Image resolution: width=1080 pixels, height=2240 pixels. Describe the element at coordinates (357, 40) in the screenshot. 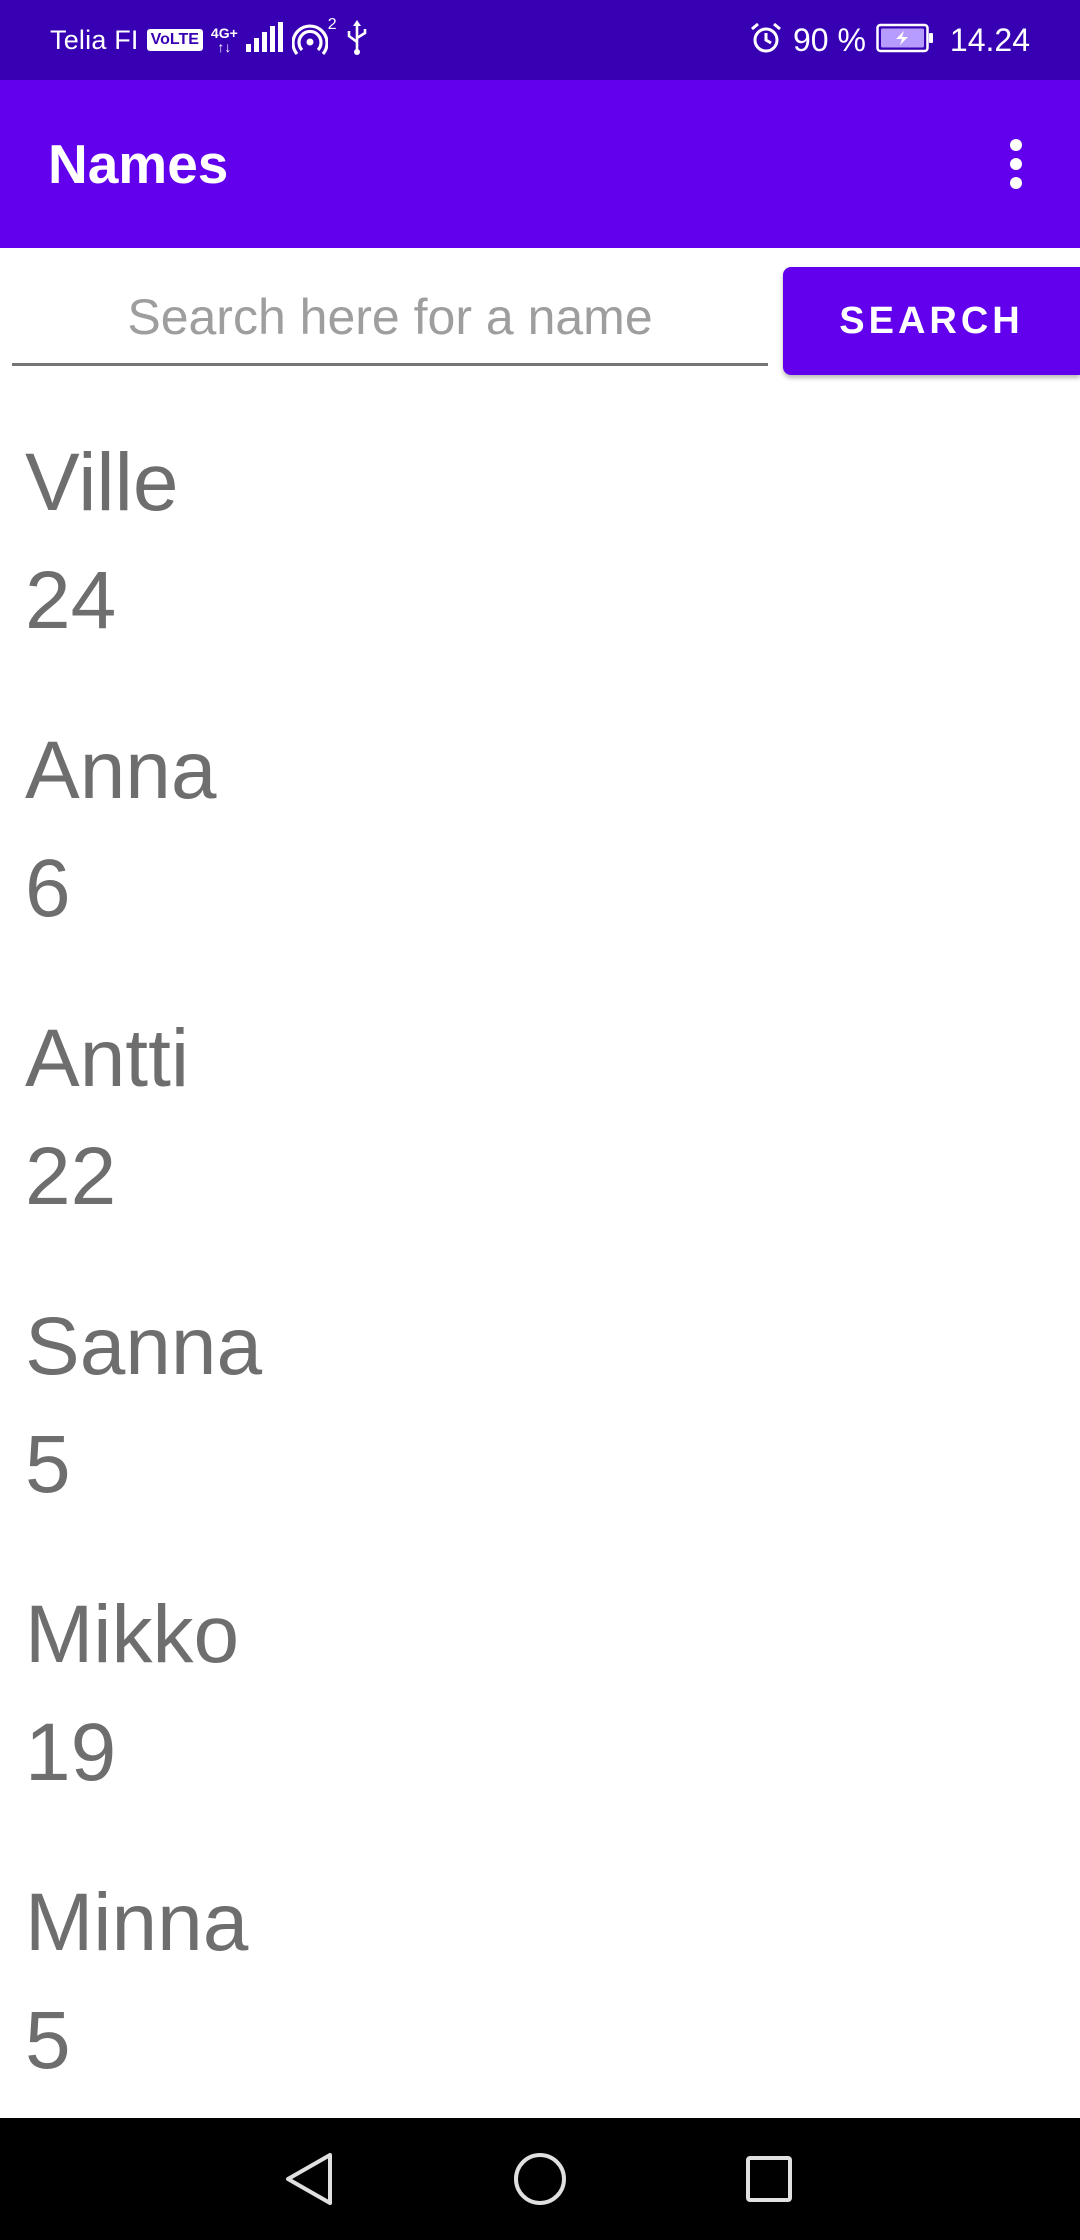

I see `usb-icon` at that location.